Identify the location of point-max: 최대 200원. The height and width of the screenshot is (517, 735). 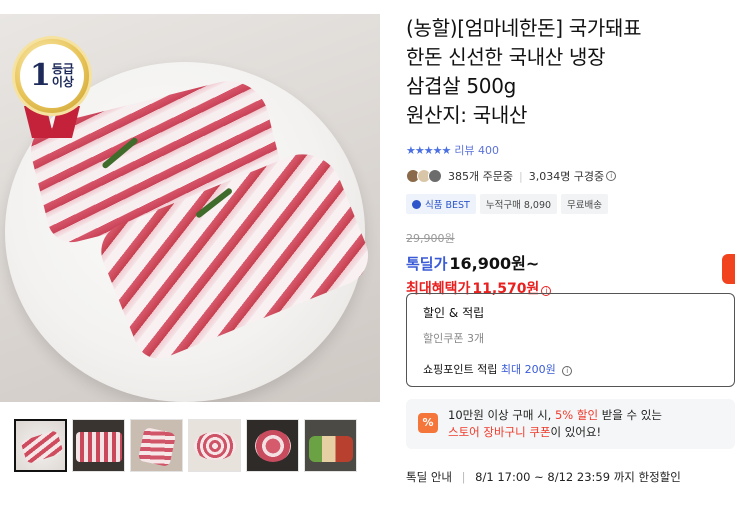
(528, 369).